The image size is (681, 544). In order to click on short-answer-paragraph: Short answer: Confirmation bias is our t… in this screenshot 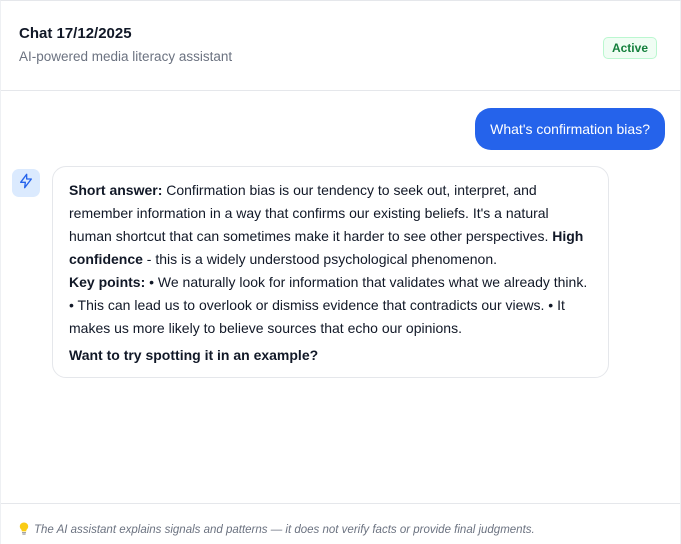, I will do `click(330, 225)`.